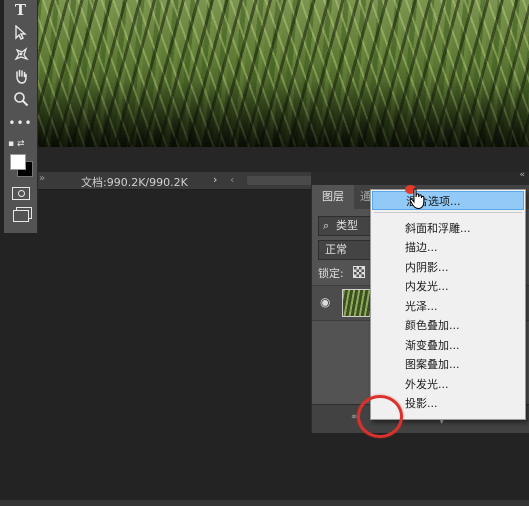  I want to click on click-highlight-ring, so click(380, 416).